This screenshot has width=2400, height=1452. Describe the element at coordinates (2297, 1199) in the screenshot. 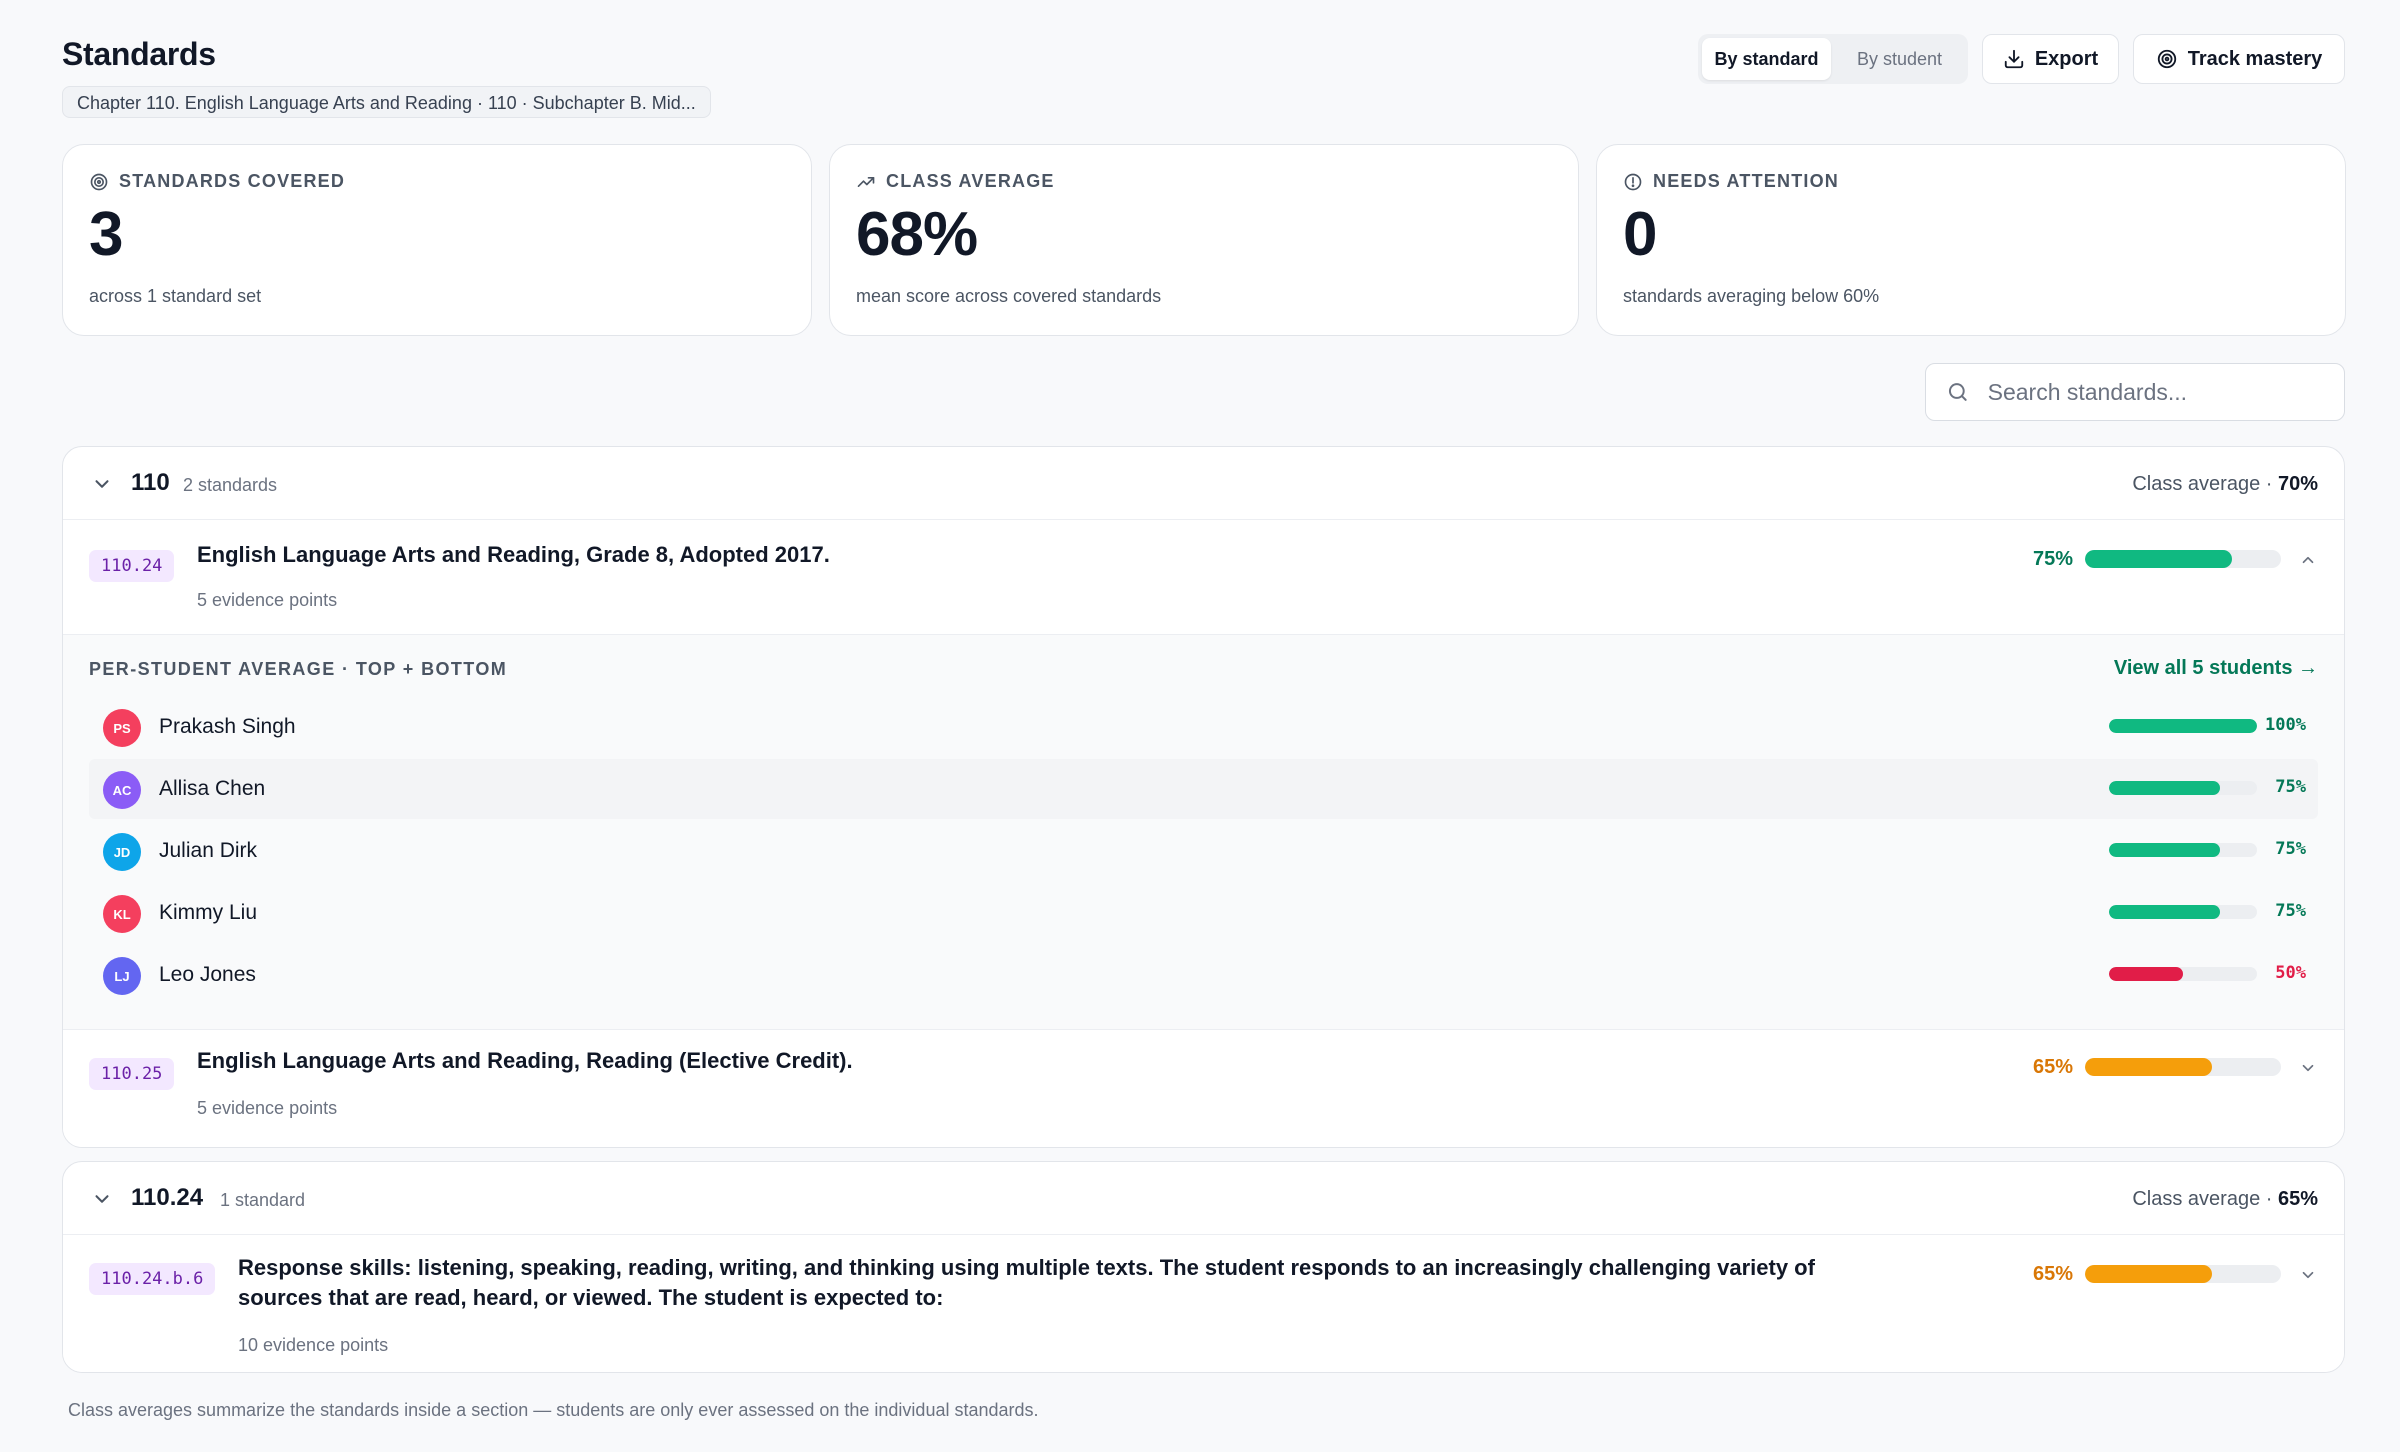

I see `avg-value: 65%` at that location.